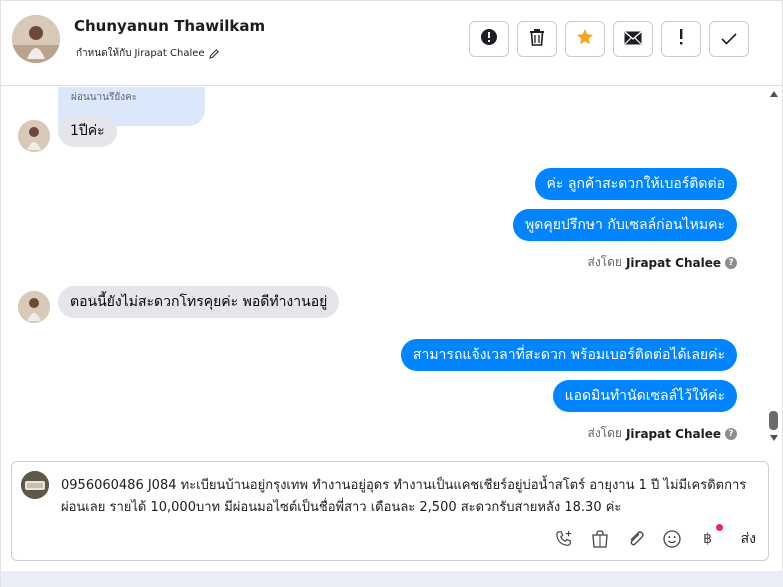 The image size is (783, 587). What do you see at coordinates (635, 184) in the screenshot?
I see `outgoing-message: ค่ะ ลูกค้าสะดวกให้เบอร์ติดต่อ` at bounding box center [635, 184].